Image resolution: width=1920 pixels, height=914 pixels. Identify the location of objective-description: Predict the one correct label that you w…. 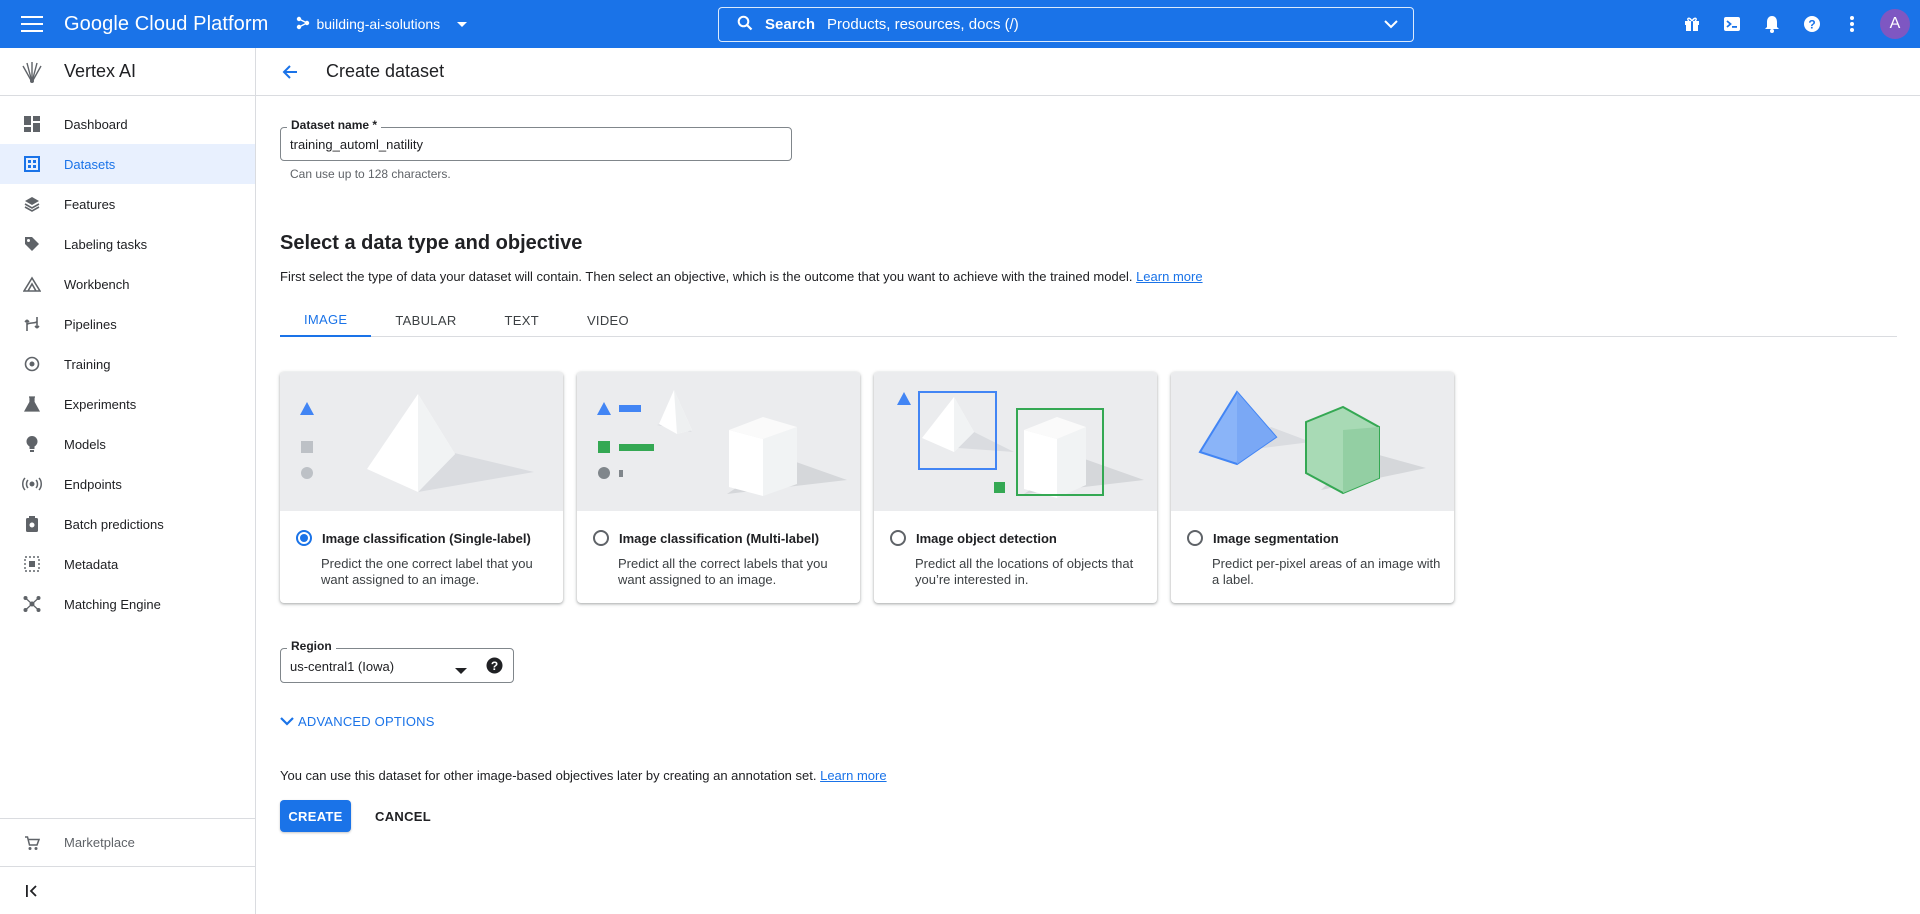
(427, 571).